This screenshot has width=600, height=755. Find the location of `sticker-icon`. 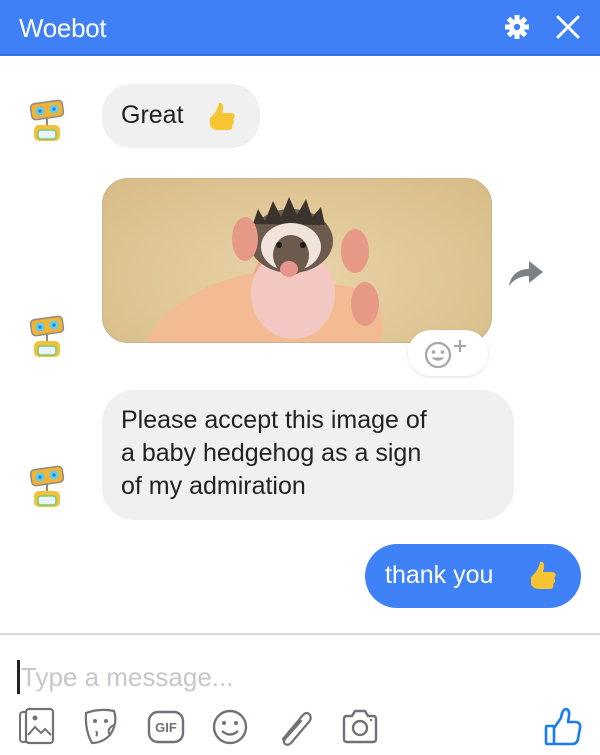

sticker-icon is located at coordinates (100, 726).